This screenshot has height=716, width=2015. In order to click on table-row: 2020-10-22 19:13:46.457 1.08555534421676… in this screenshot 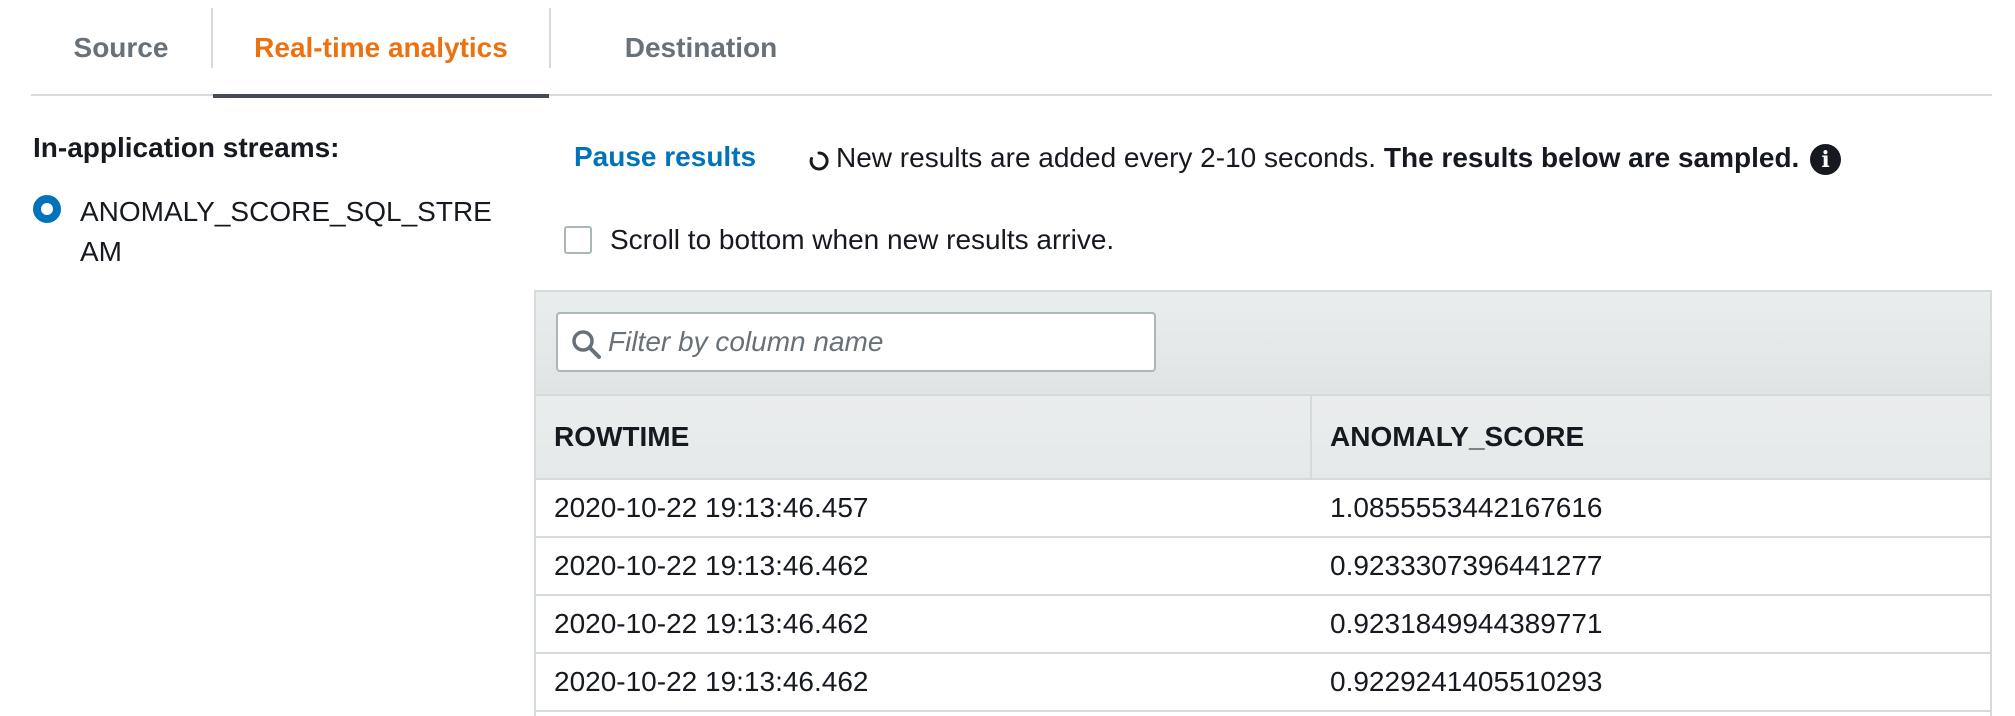, I will do `click(1263, 509)`.